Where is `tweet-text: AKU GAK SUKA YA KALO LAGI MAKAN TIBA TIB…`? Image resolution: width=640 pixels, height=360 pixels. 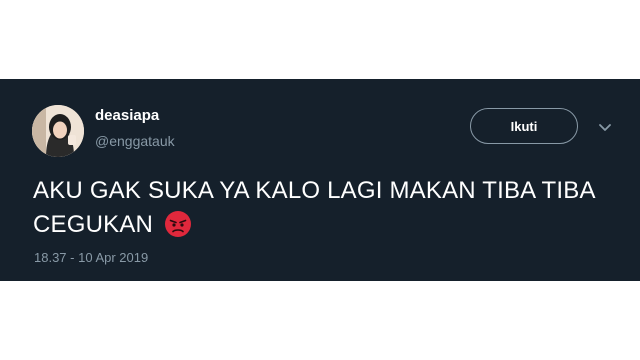 tweet-text: AKU GAK SUKA YA KALO LAGI MAKAN TIBA TIB… is located at coordinates (314, 207).